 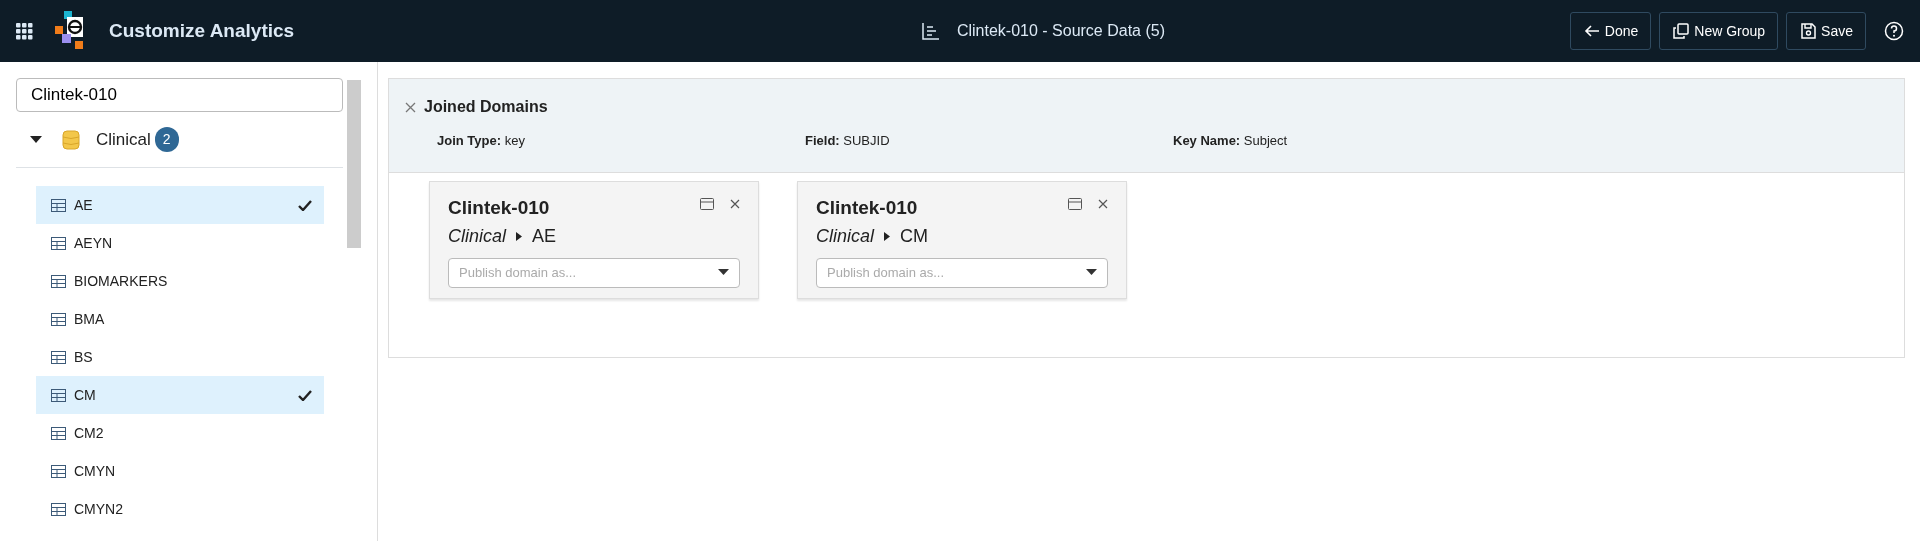 I want to click on domain-item: BIOMARKERS, so click(x=180, y=281).